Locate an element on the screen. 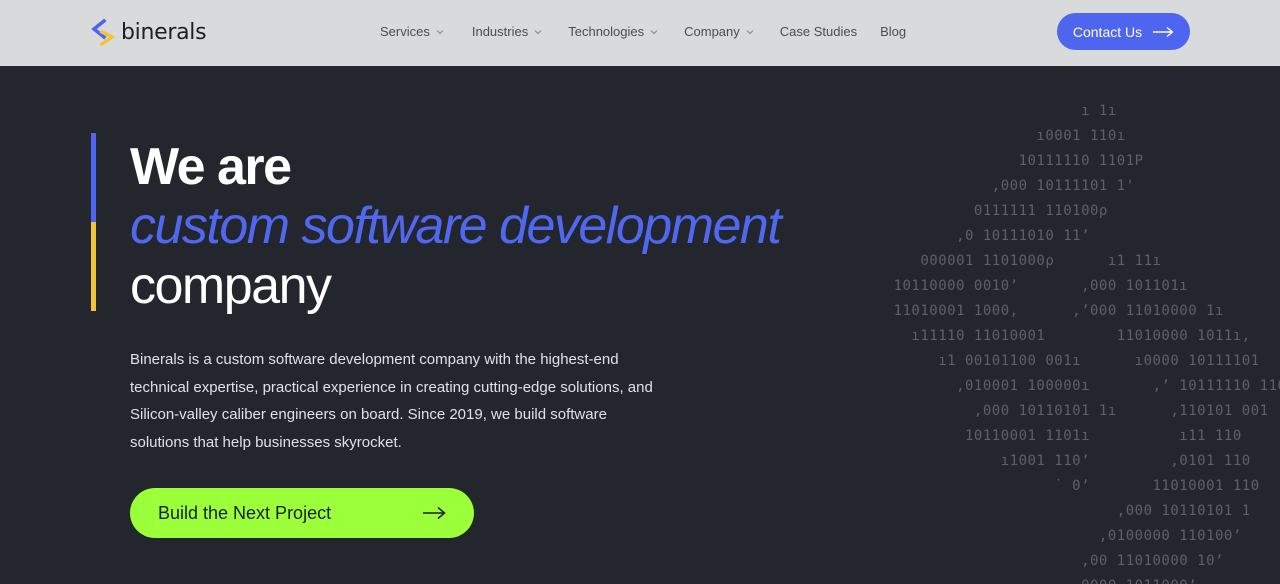 This screenshot has height=584, width=1280. binary-row: ,000 10111101 1' is located at coordinates (987, 186).